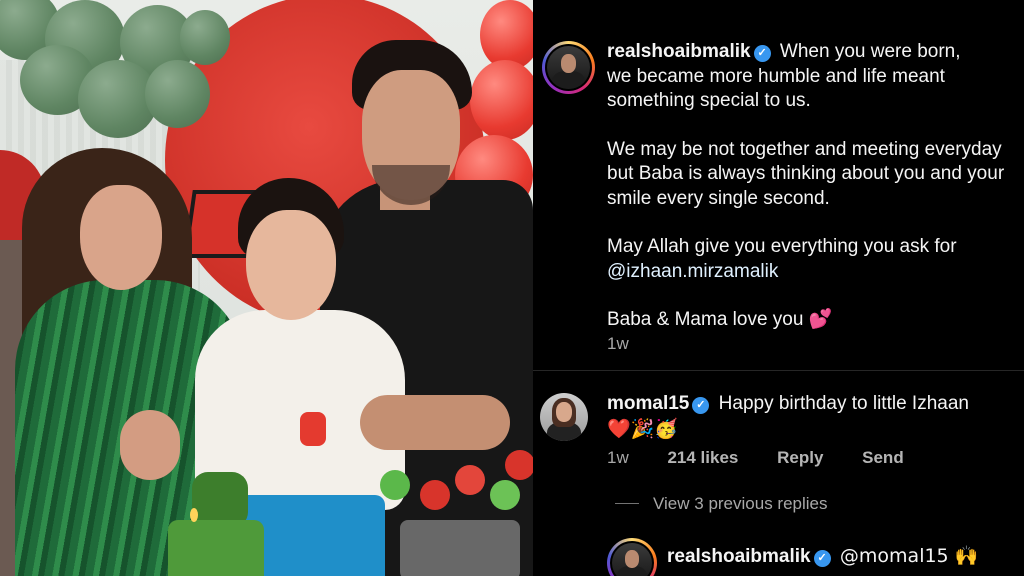 Image resolution: width=1024 pixels, height=576 pixels. I want to click on child-face, so click(291, 265).